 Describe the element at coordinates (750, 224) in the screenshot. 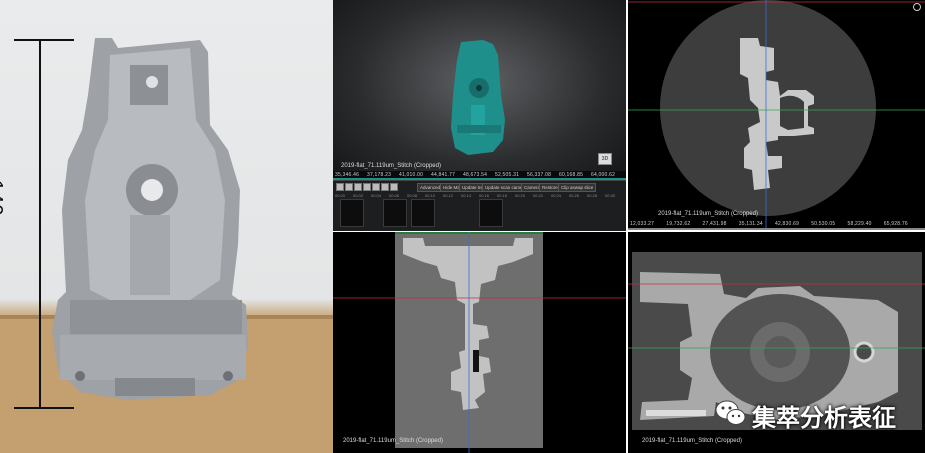

I see `axial-scale-value: 35,131.34` at that location.